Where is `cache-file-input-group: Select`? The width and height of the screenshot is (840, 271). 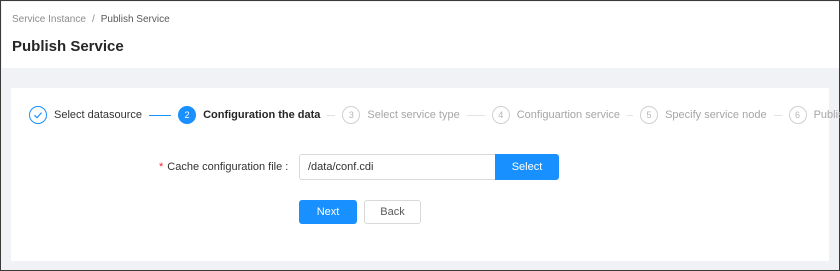 cache-file-input-group: Select is located at coordinates (429, 167).